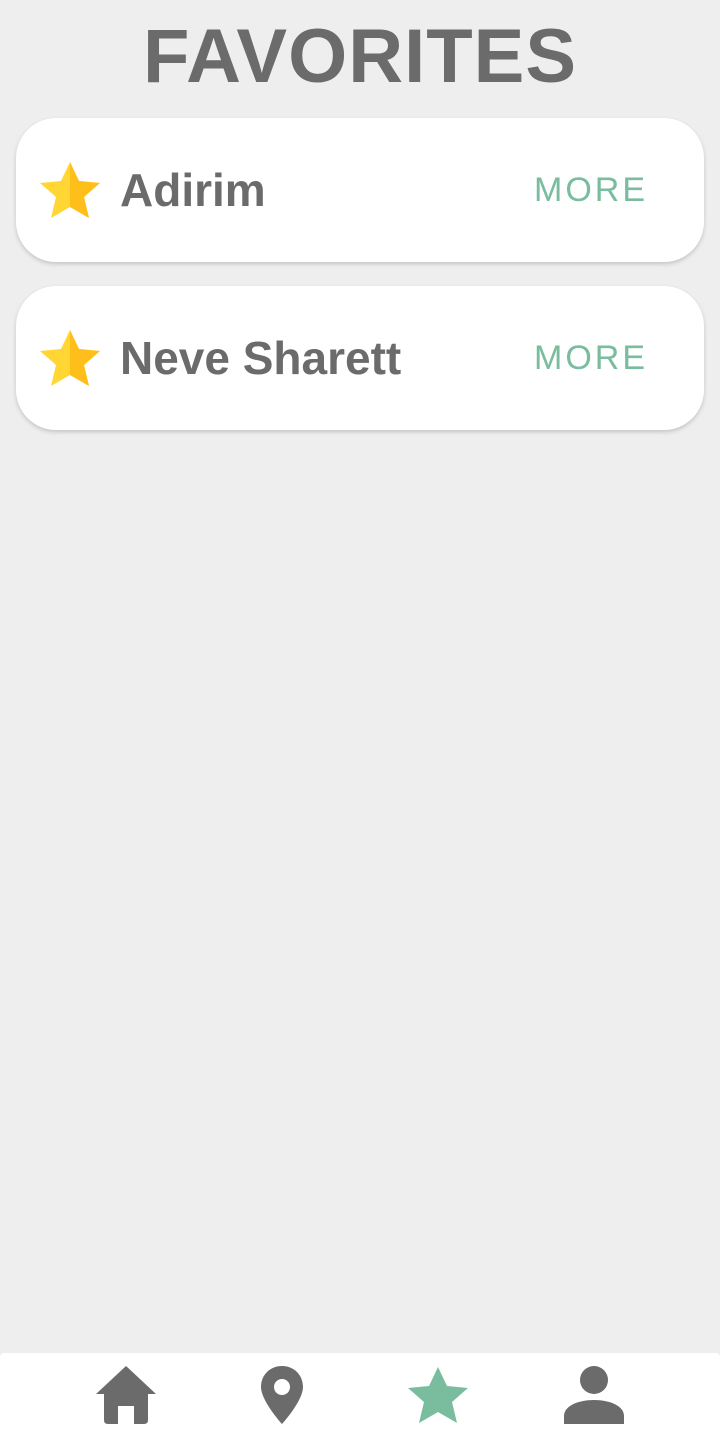 This screenshot has width=720, height=1440. I want to click on profile-icon, so click(594, 1395).